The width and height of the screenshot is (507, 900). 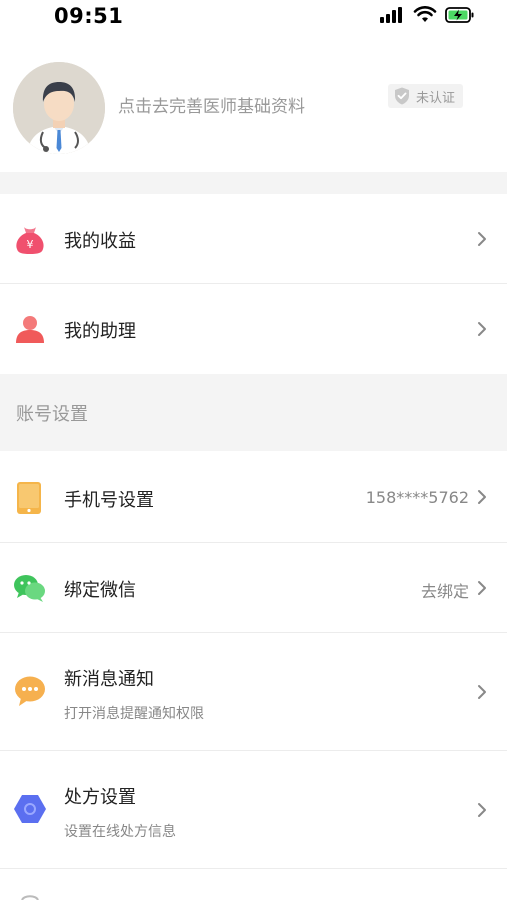 I want to click on wifi-icon, so click(x=425, y=14).